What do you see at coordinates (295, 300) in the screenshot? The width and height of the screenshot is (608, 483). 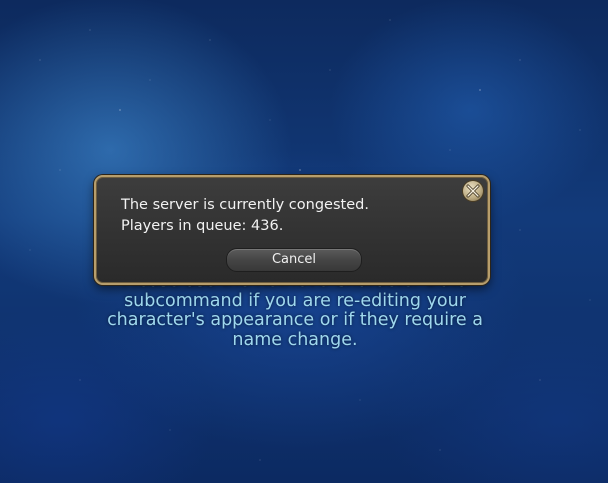 I see `notice-line: subcommand if you are re-editing your` at bounding box center [295, 300].